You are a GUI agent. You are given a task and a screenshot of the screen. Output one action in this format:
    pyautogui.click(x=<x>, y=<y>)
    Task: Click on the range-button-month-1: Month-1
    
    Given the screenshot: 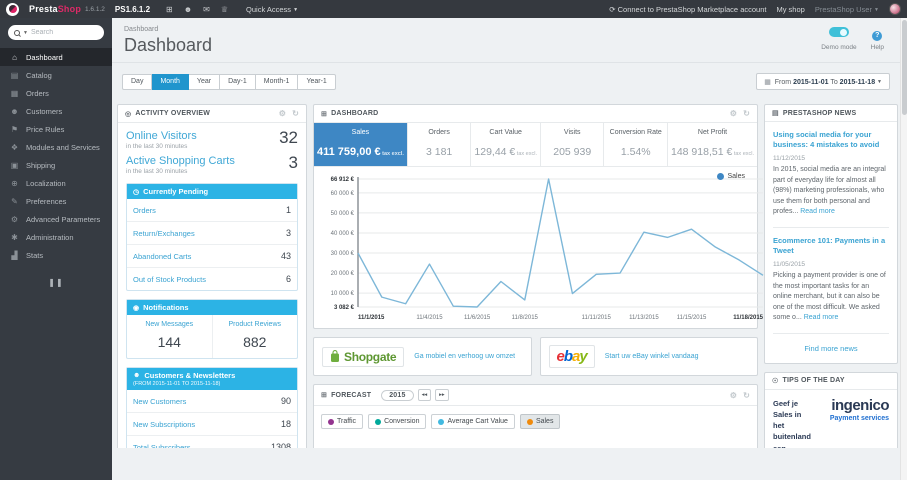 What is the action you would take?
    pyautogui.click(x=277, y=81)
    